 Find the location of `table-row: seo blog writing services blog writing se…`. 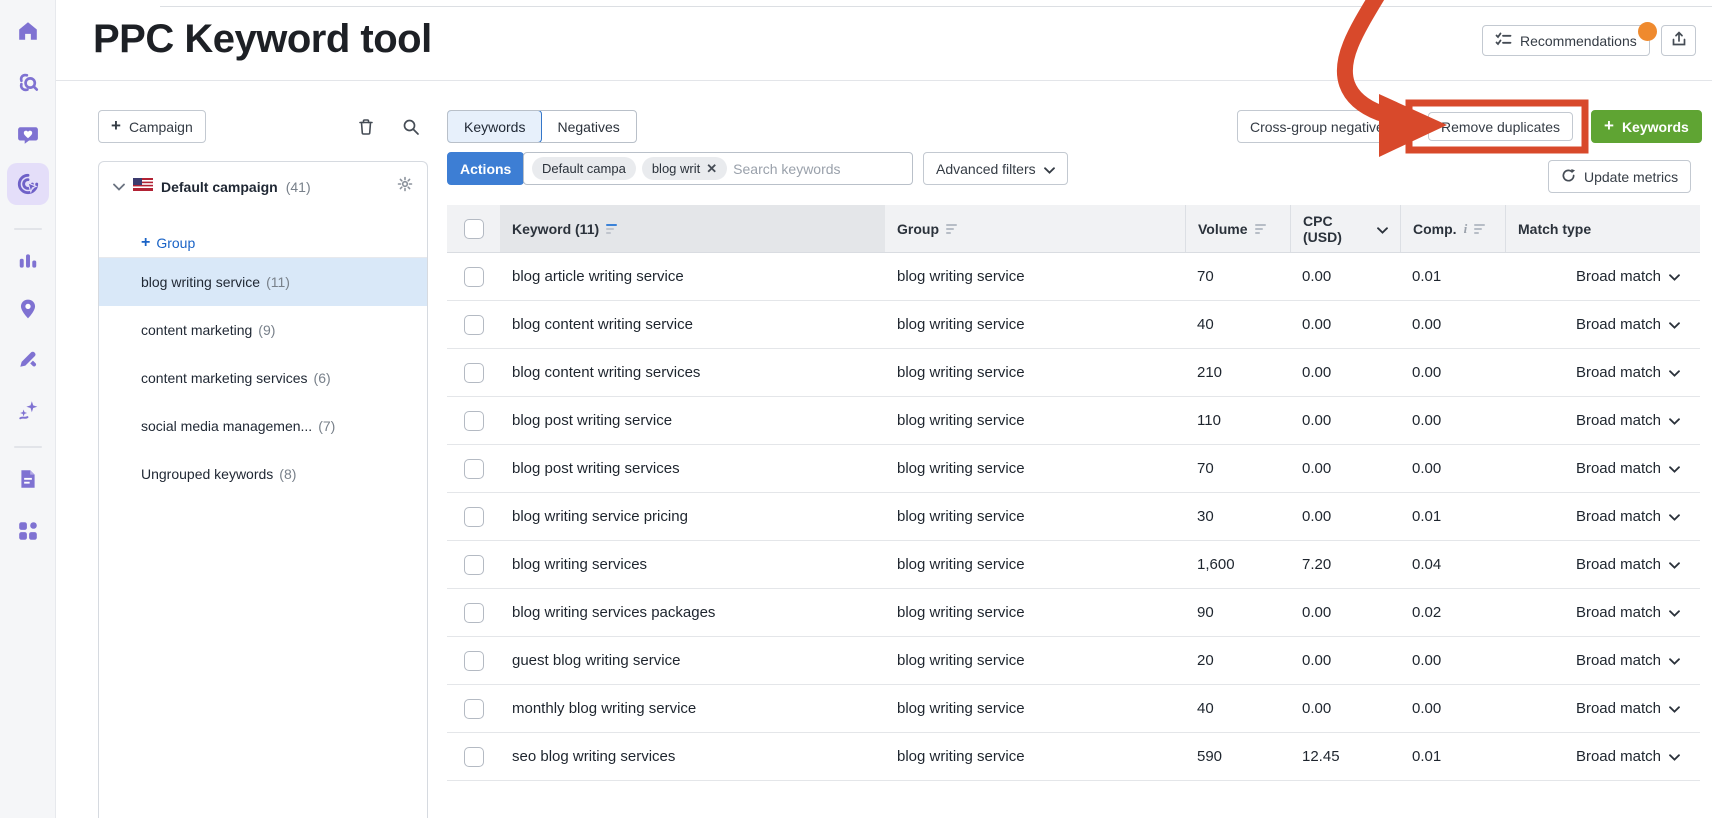

table-row: seo blog writing services blog writing se… is located at coordinates (1073, 757).